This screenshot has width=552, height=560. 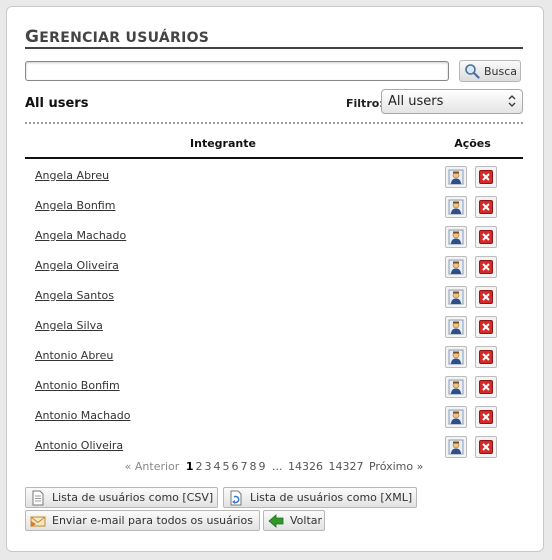 I want to click on user-name-link: Angela Silva, so click(x=69, y=325).